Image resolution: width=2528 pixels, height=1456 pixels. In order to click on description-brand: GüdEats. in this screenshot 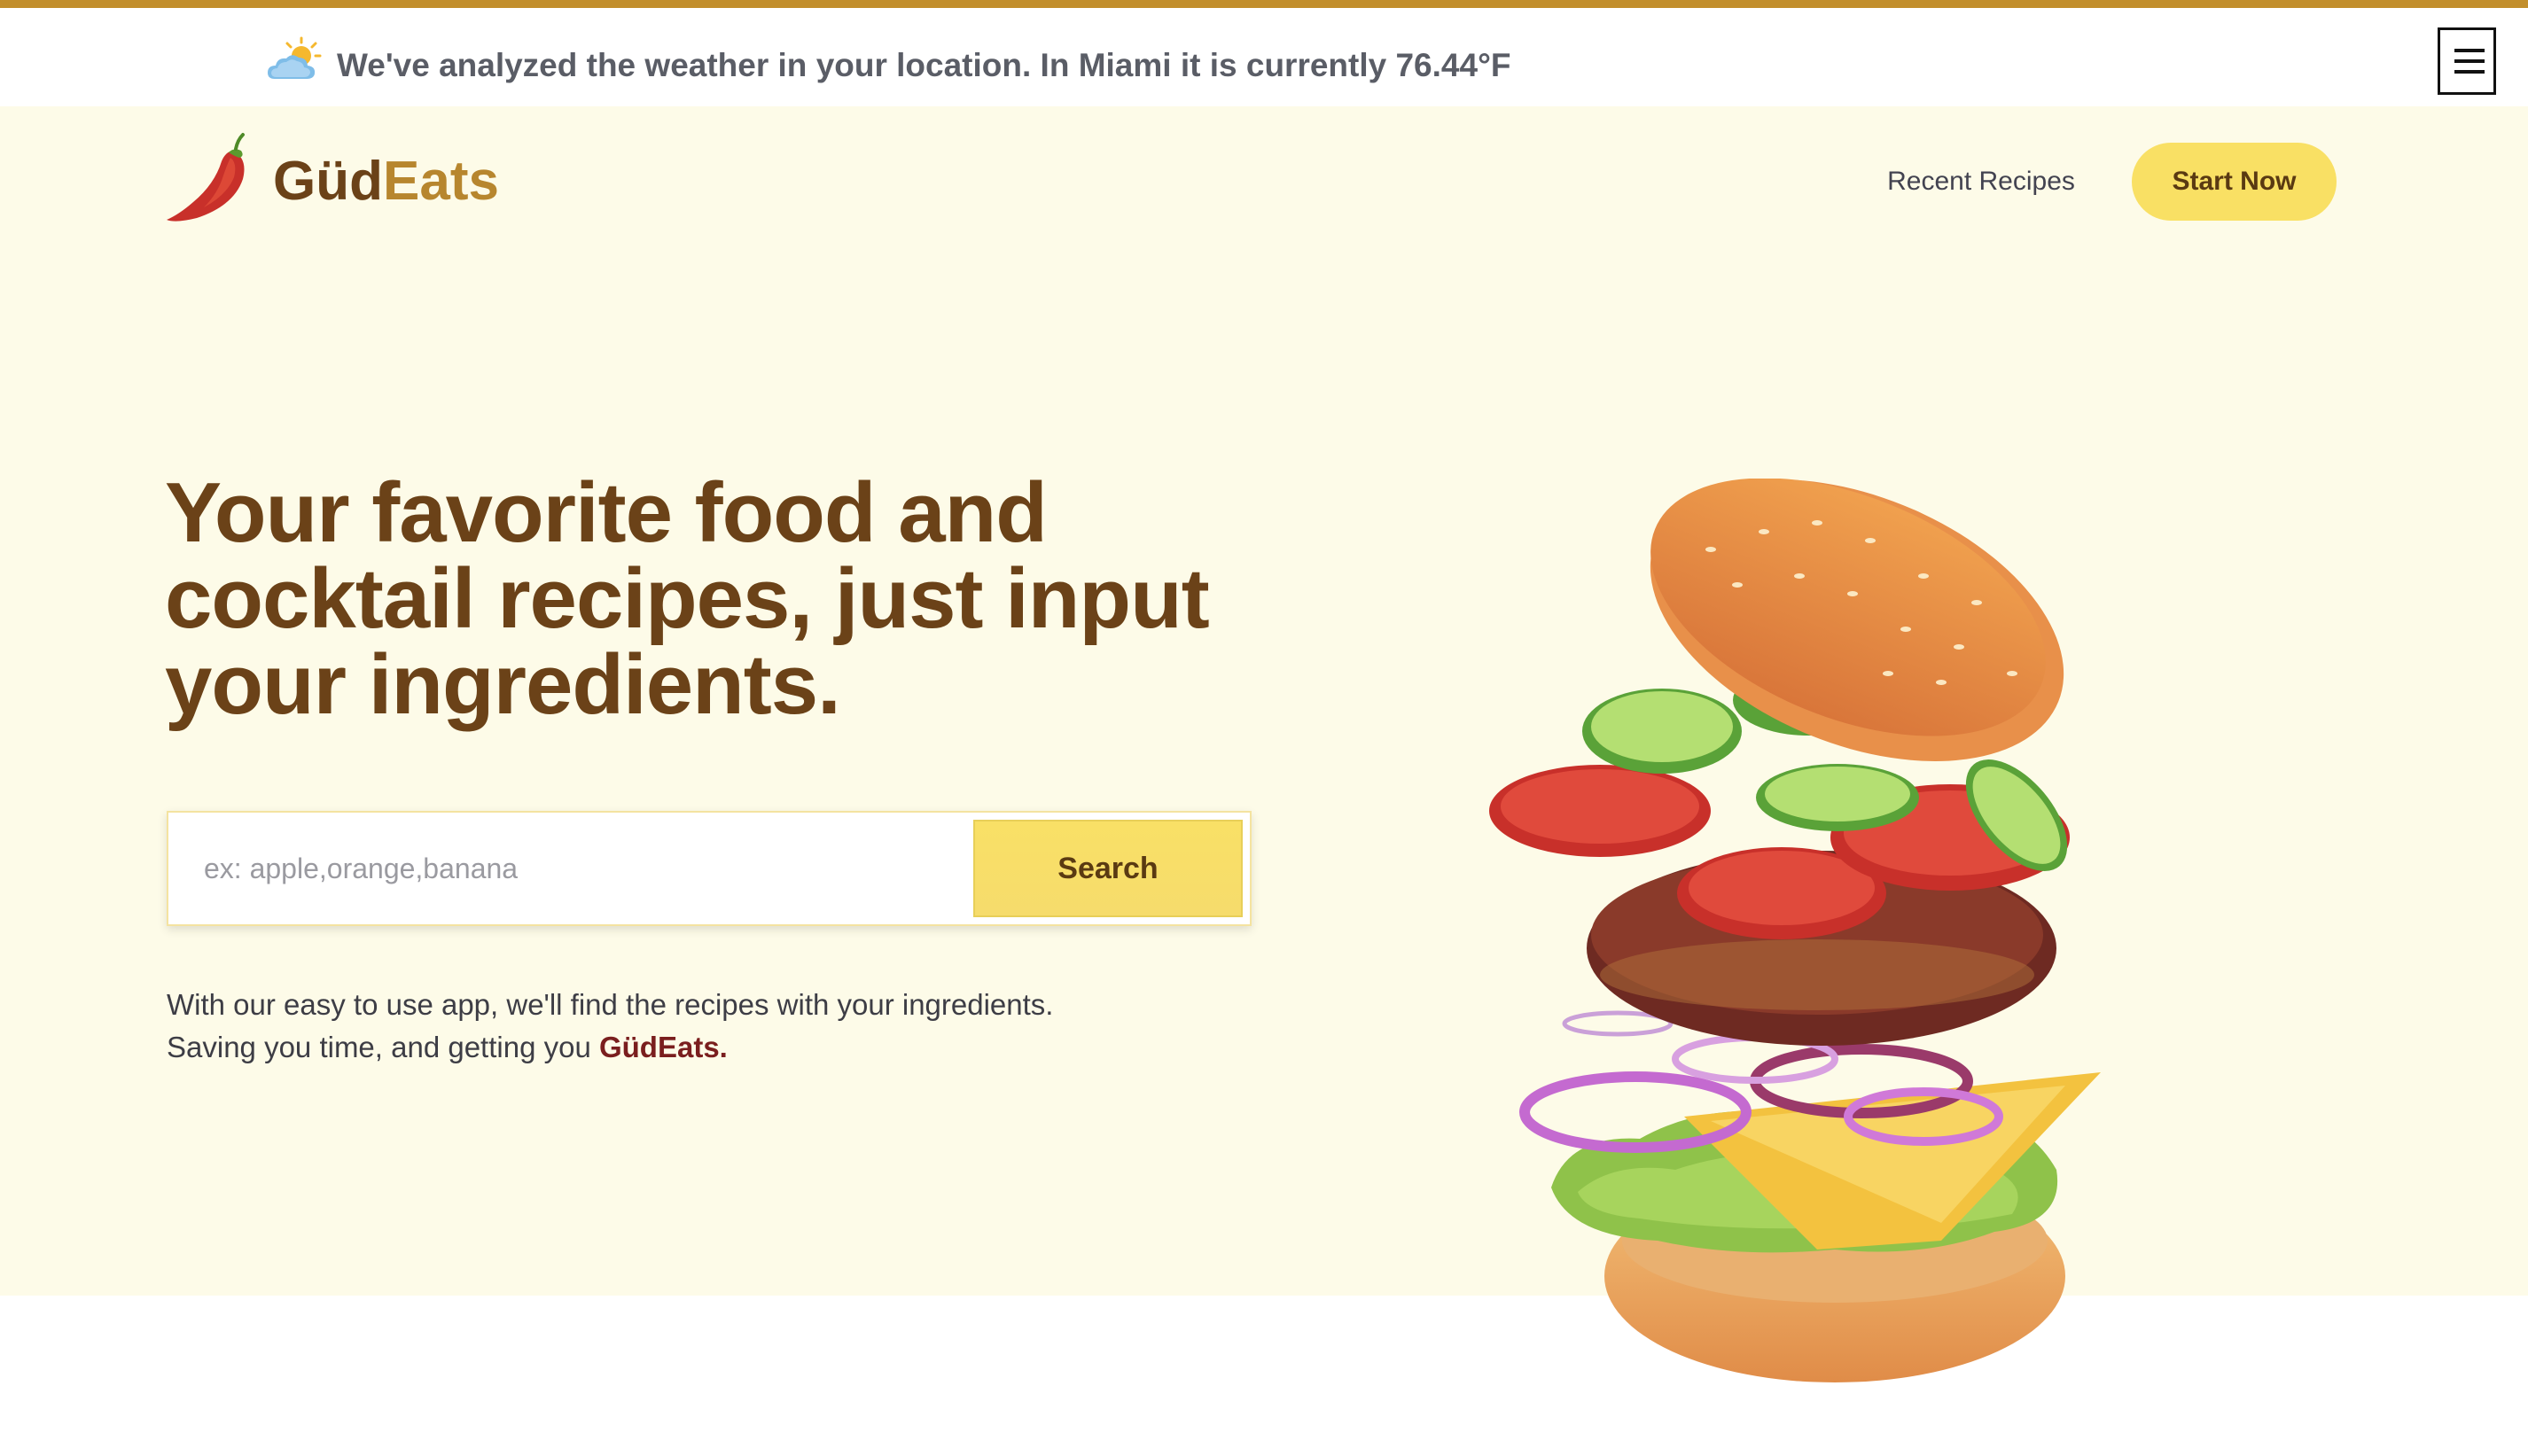, I will do `click(663, 1047)`.